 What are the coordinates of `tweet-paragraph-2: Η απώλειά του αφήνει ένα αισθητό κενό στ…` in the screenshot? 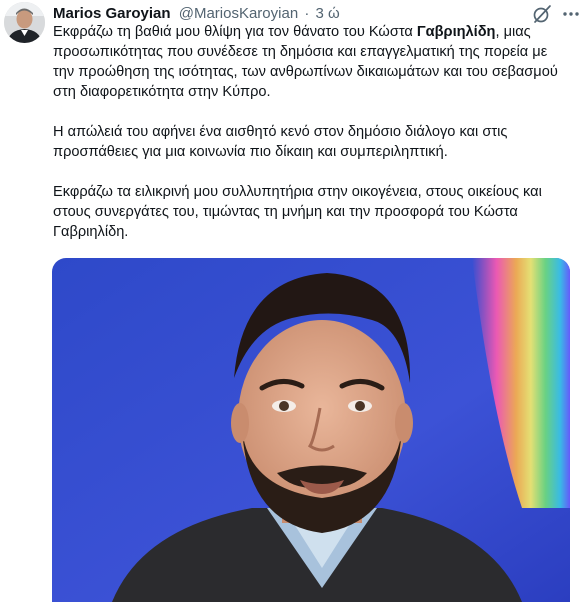 It's located at (280, 142).